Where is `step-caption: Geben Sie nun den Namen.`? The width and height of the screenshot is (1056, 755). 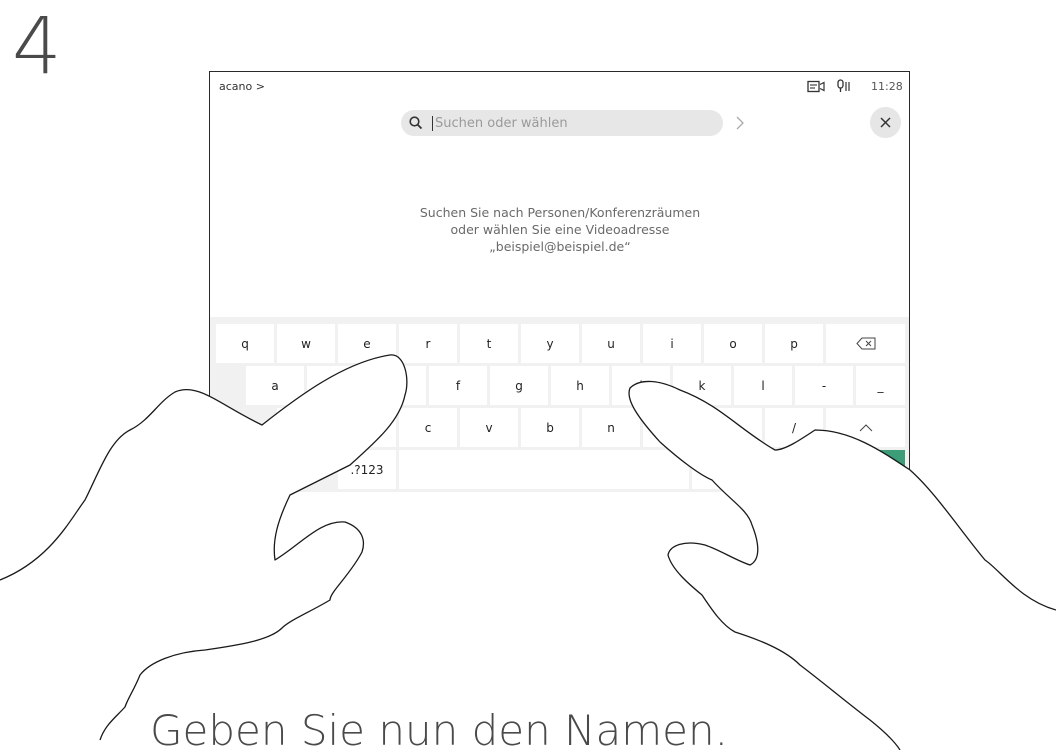 step-caption: Geben Sie nun den Namen. is located at coordinates (439, 730).